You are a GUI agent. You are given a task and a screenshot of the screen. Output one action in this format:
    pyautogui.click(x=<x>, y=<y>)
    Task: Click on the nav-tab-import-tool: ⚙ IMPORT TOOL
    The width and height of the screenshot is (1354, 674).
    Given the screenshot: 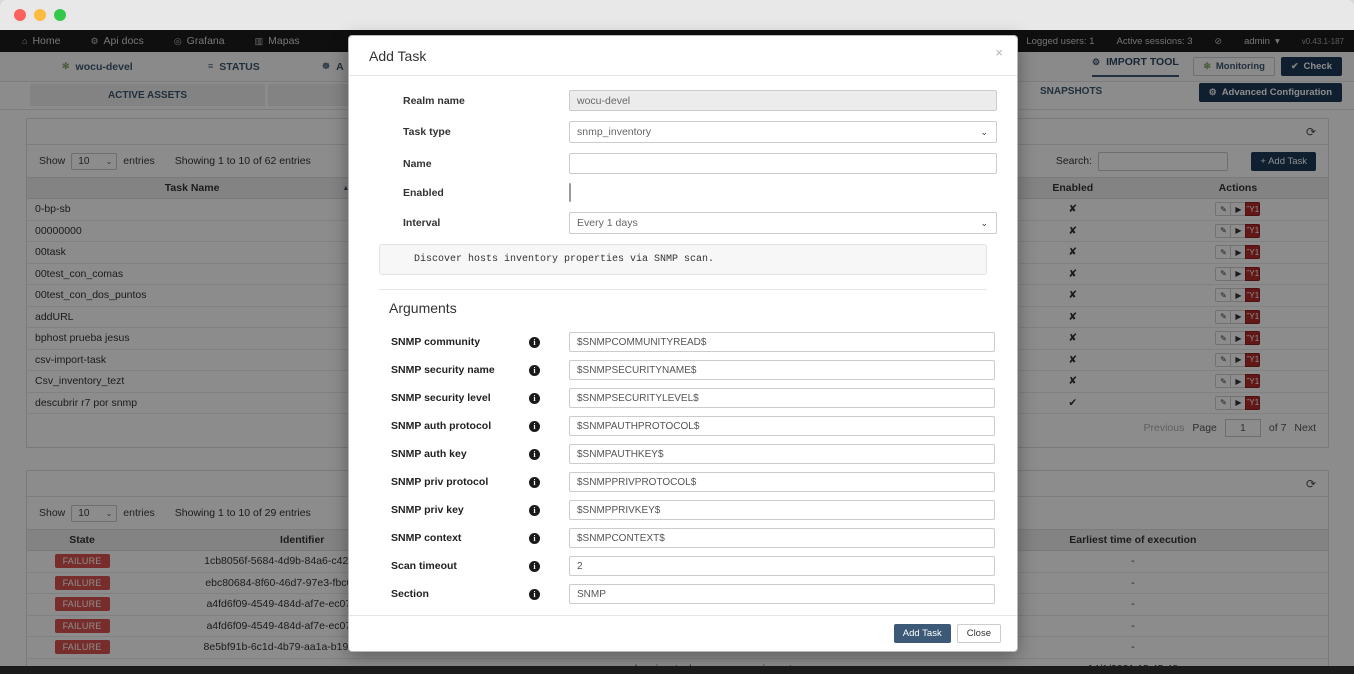 What is the action you would take?
    pyautogui.click(x=1135, y=66)
    